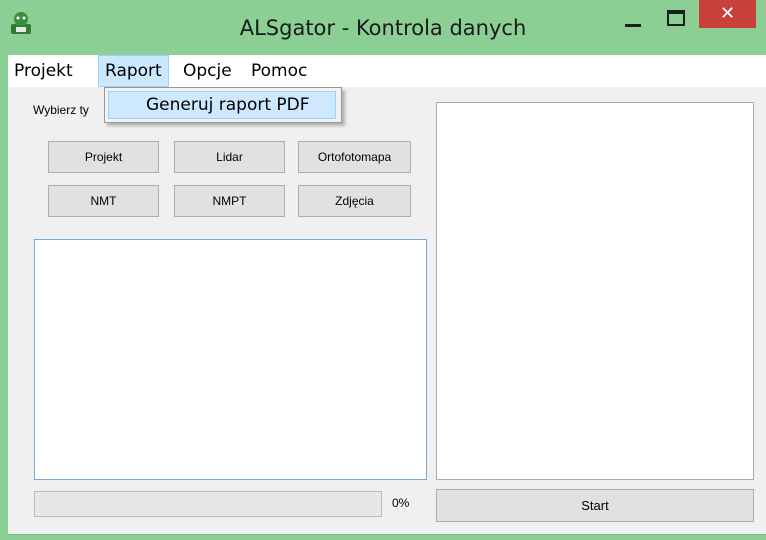 The image size is (766, 540). What do you see at coordinates (401, 503) in the screenshot?
I see `progress-percent-label: 0%` at bounding box center [401, 503].